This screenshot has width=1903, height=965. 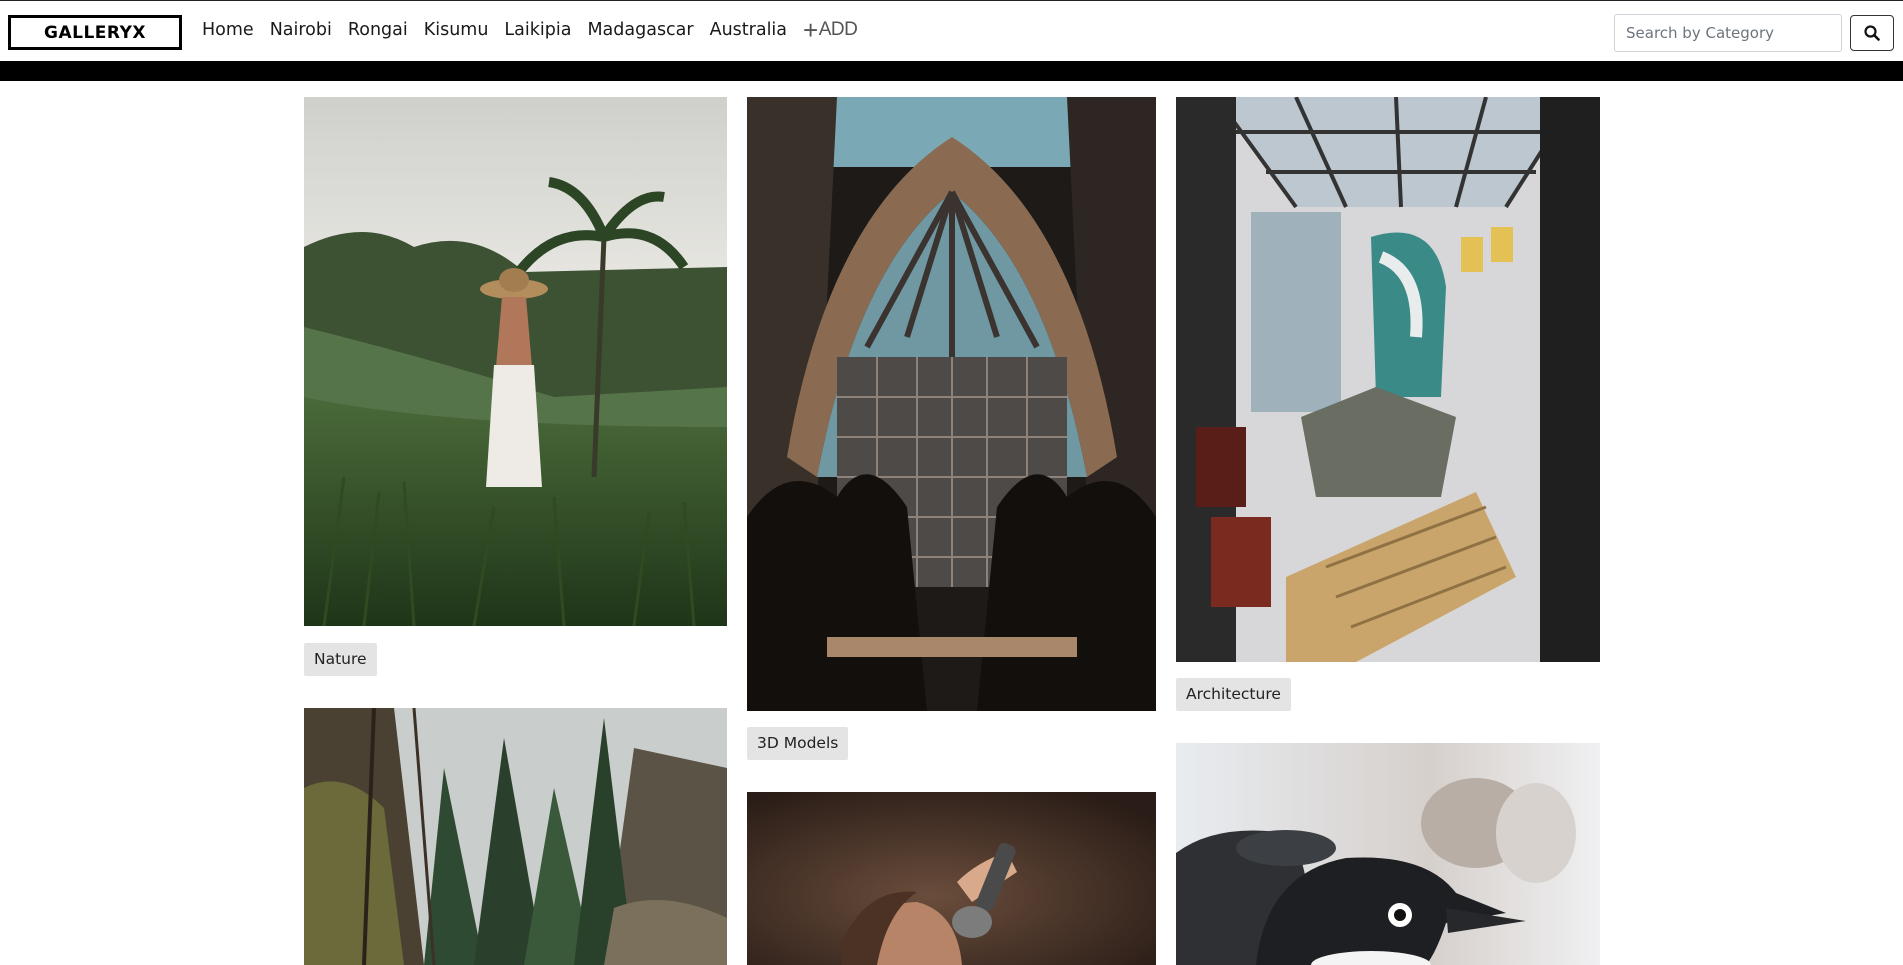 I want to click on photo-forest, so click(x=515, y=836).